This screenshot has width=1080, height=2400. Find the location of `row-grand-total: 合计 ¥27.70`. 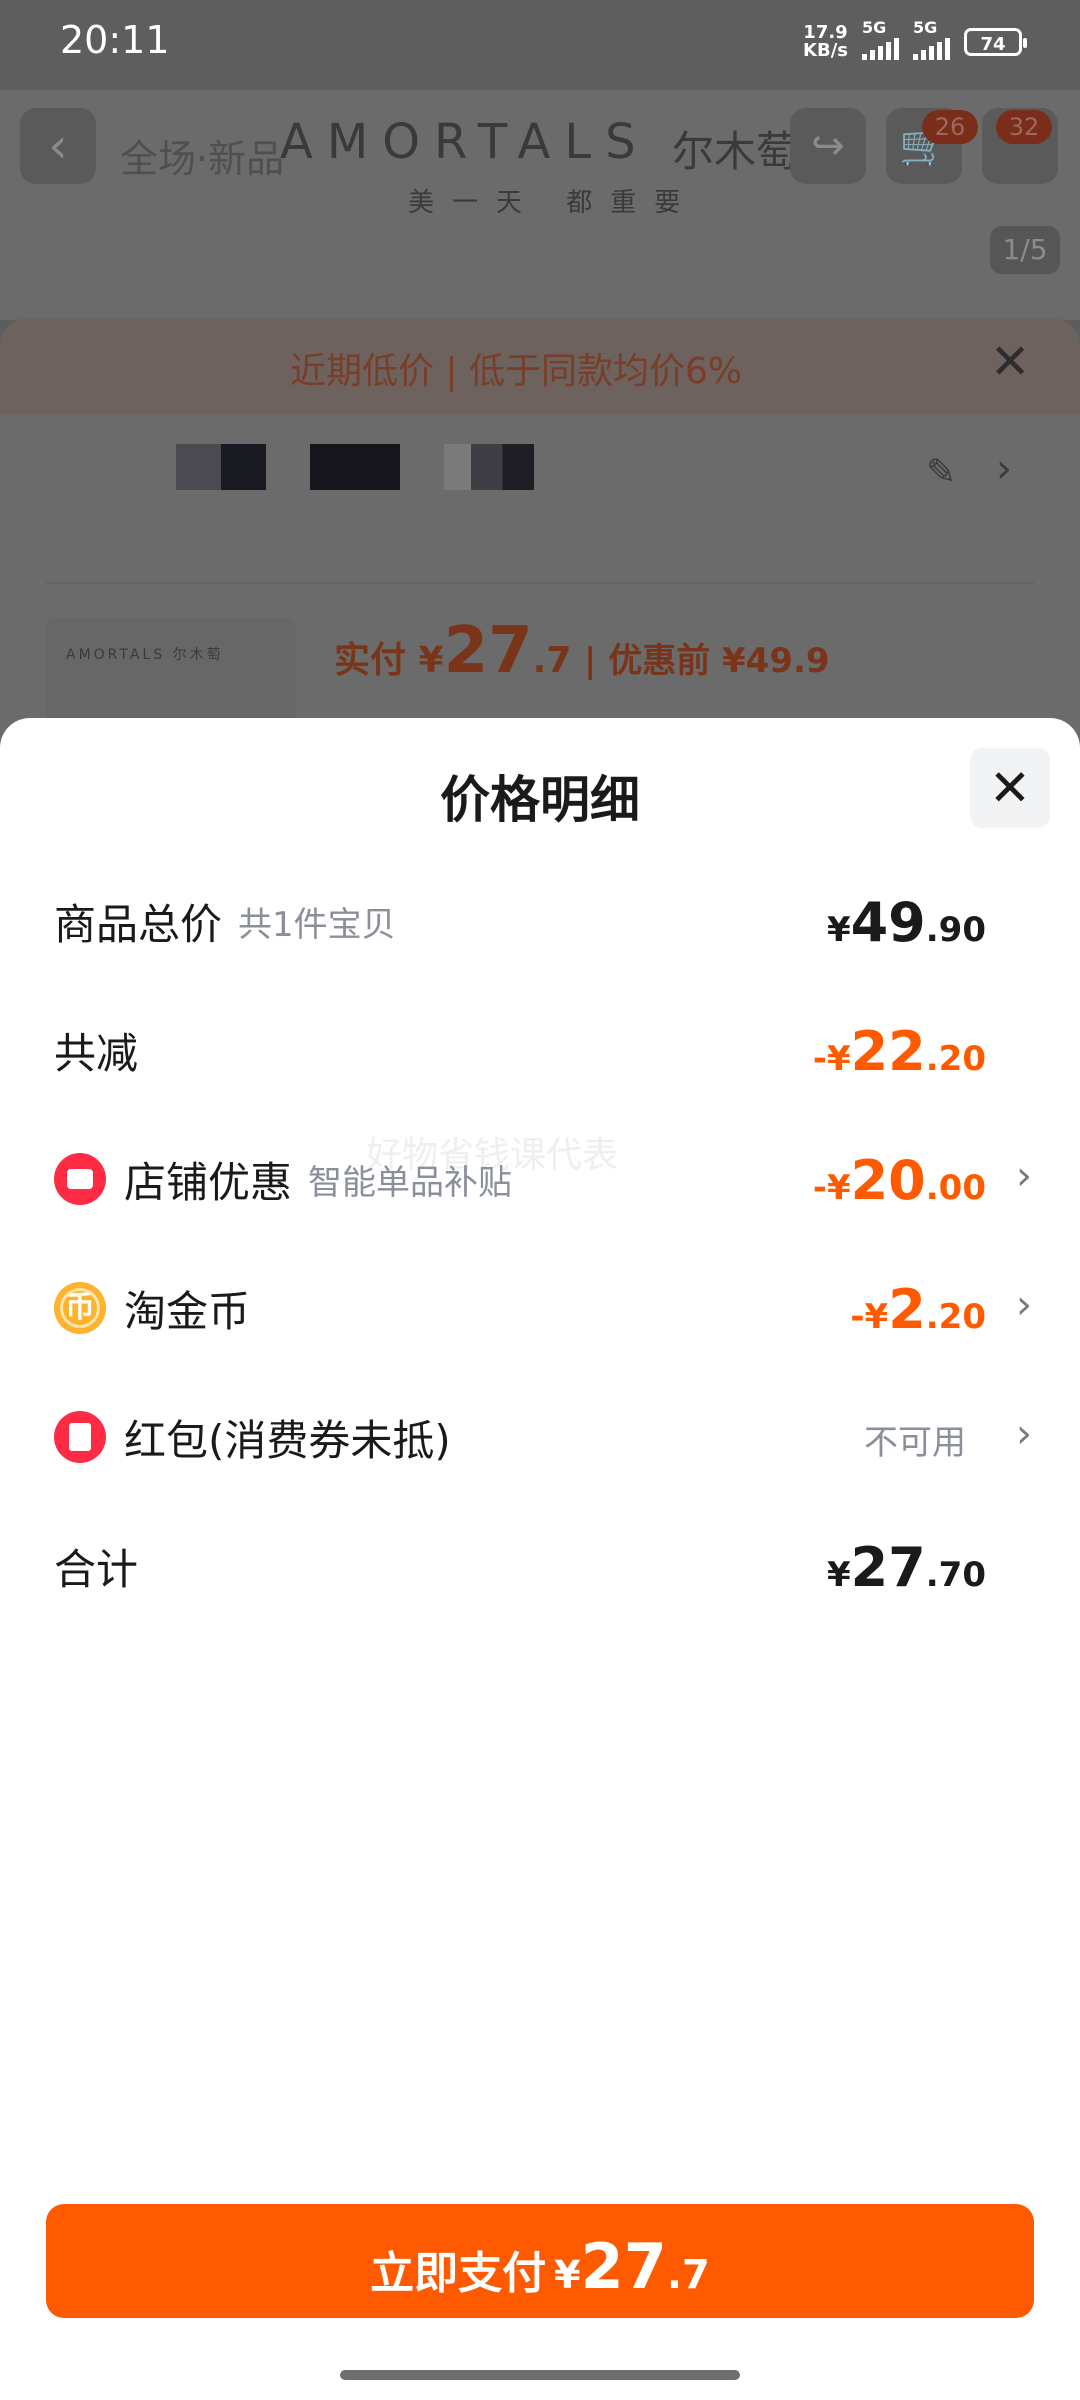

row-grand-total: 合计 ¥27.70 is located at coordinates (540, 1566).